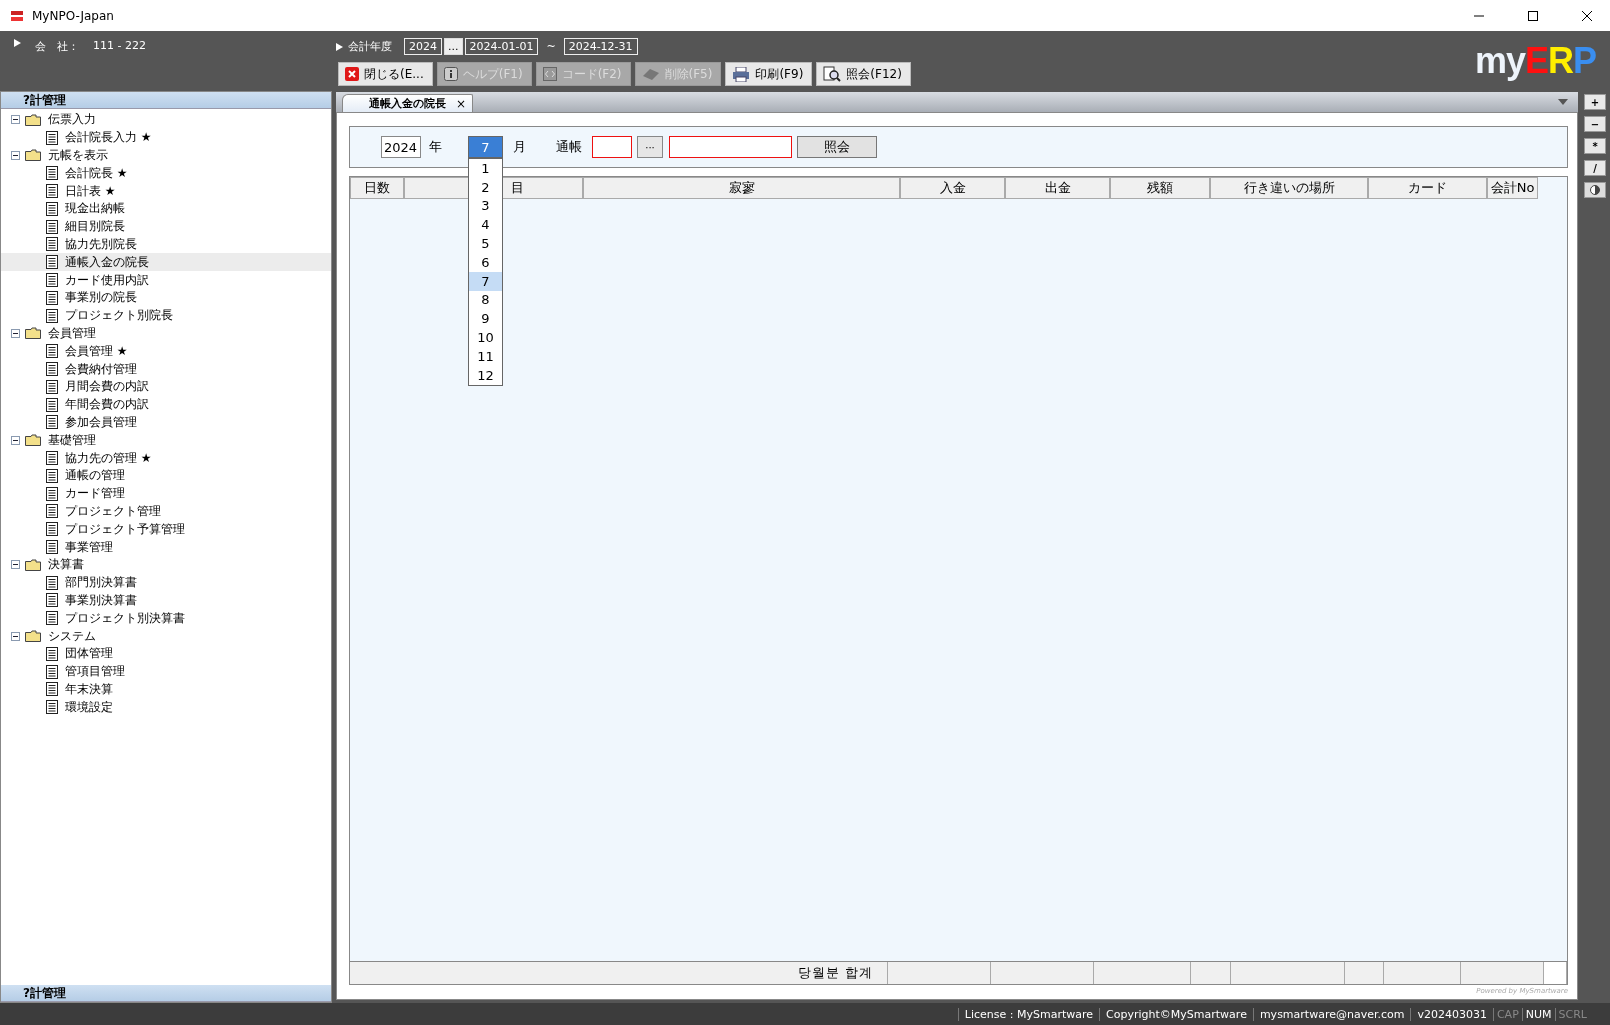  What do you see at coordinates (166, 618) in the screenshot?
I see `tree-item: プロジェクト別決算書` at bounding box center [166, 618].